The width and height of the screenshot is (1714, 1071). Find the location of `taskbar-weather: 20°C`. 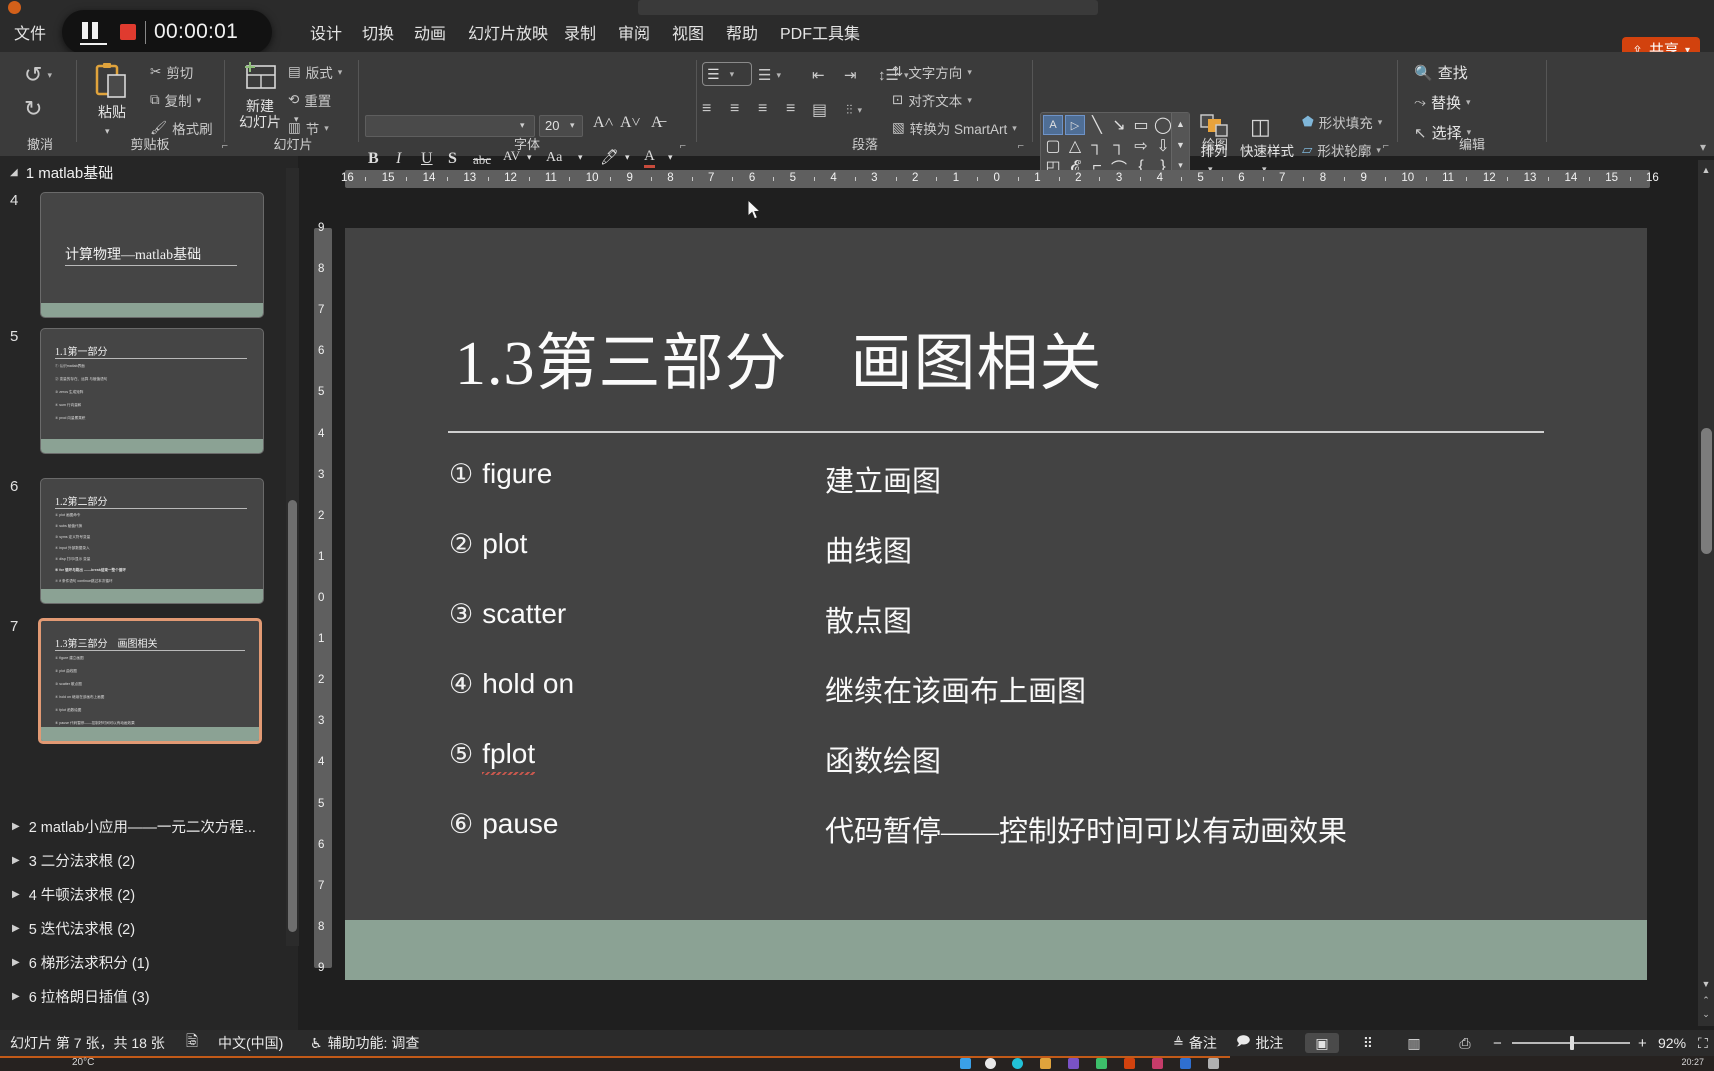

taskbar-weather: 20°C is located at coordinates (83, 1062).